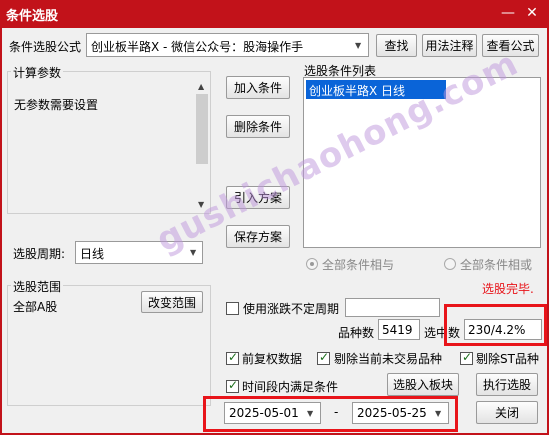 This screenshot has height=435, width=549. Describe the element at coordinates (272, 359) in the screenshot. I see `forward-adj-label: 前复权数据` at that location.